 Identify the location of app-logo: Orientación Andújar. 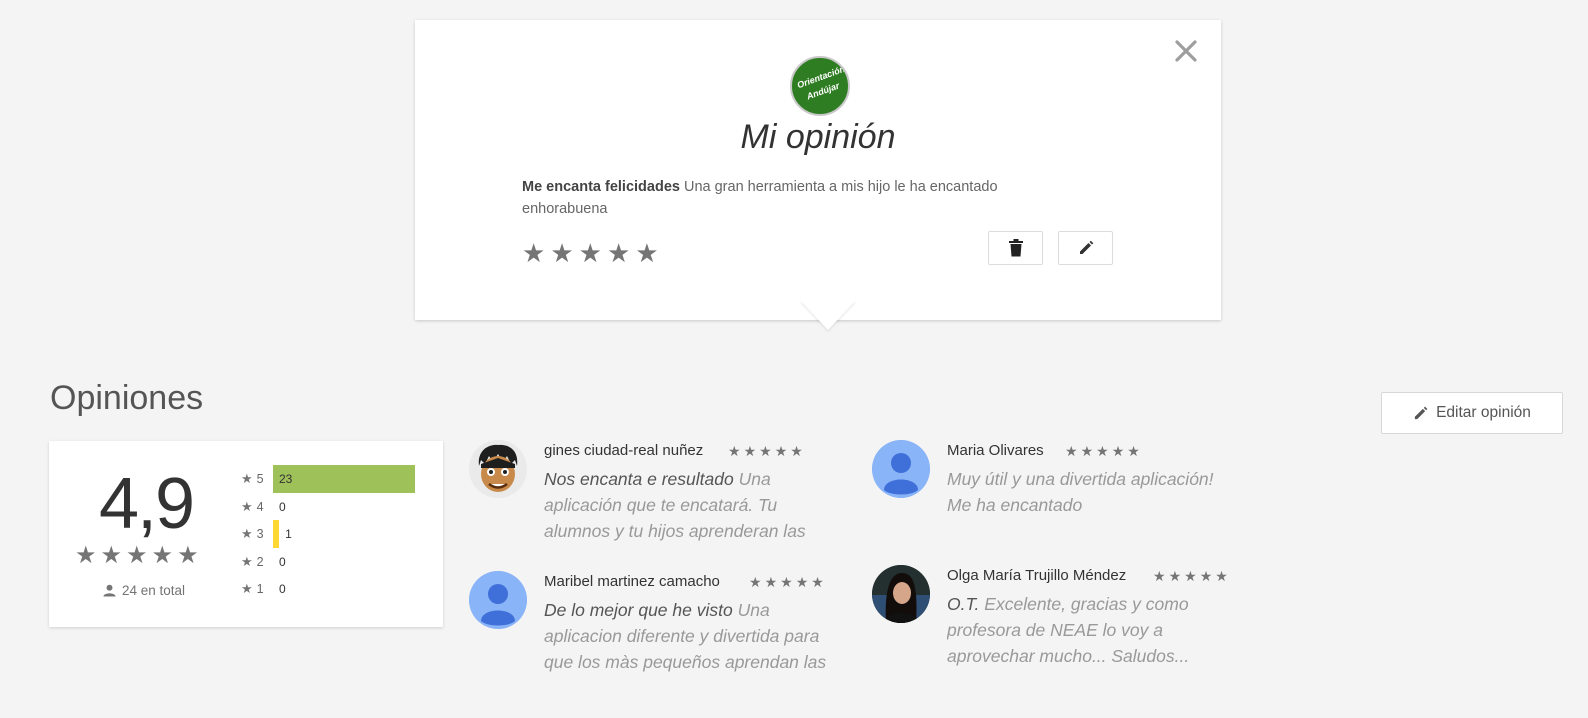
(820, 86).